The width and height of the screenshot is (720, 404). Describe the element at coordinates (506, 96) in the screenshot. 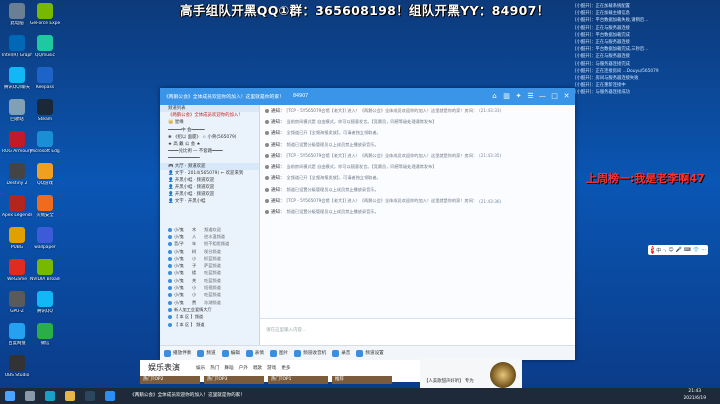

I see `chart-icon: ▥` at that location.